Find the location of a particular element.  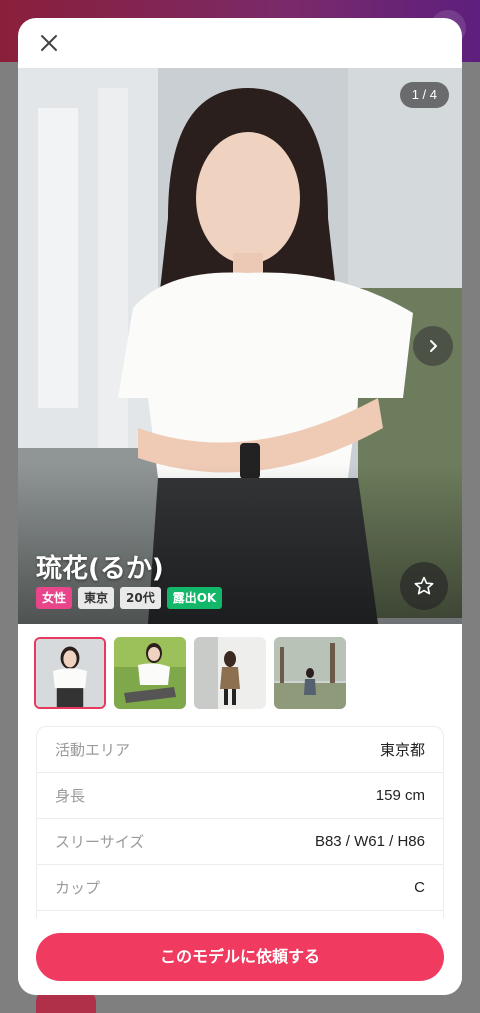

chevron-right-icon is located at coordinates (433, 346).